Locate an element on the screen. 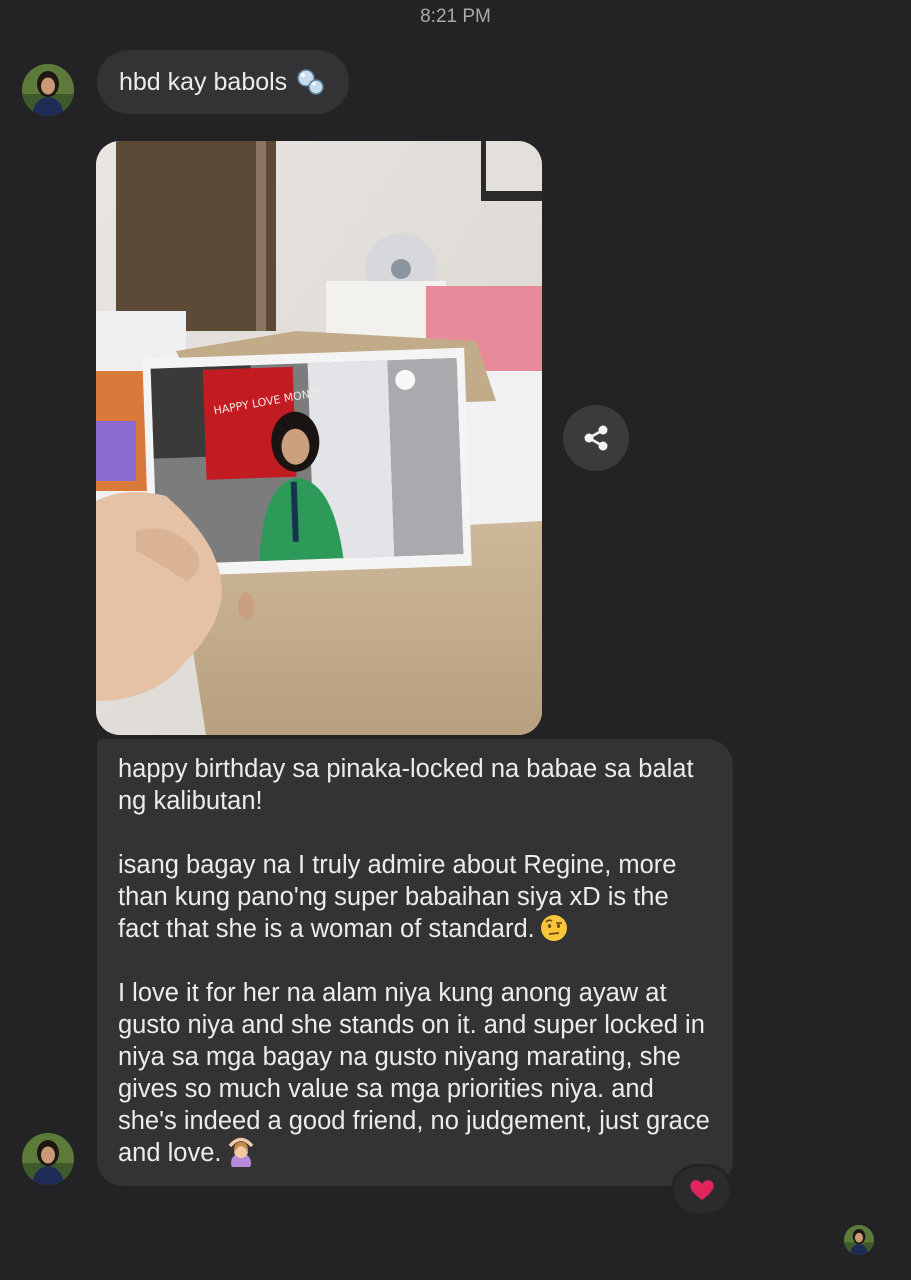  face-with-raised-eyebrow-icon is located at coordinates (554, 928).